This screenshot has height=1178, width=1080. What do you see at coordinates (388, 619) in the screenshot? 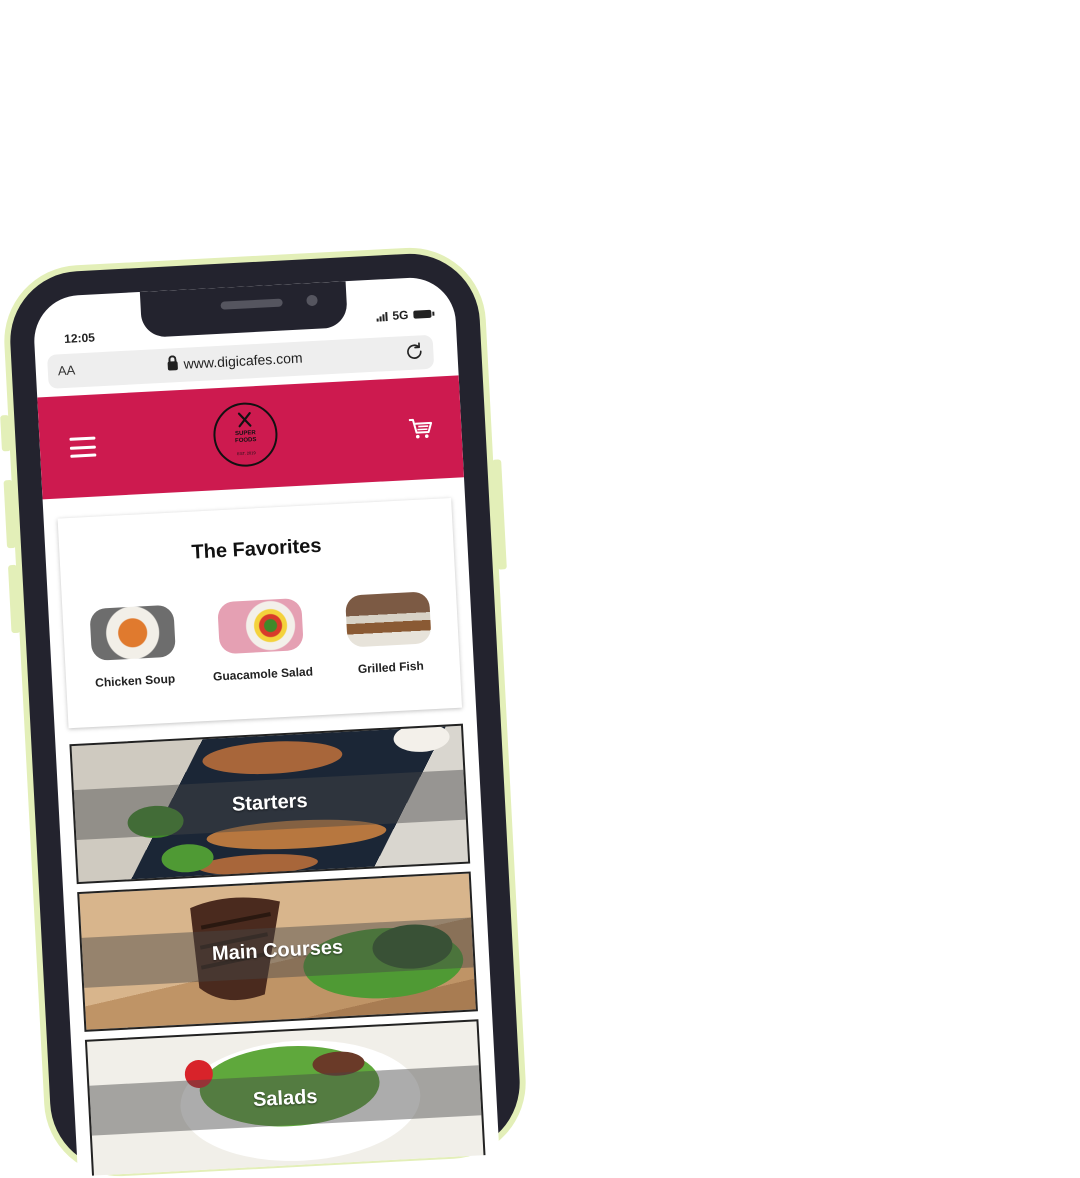
I see `grilled-fish-image` at bounding box center [388, 619].